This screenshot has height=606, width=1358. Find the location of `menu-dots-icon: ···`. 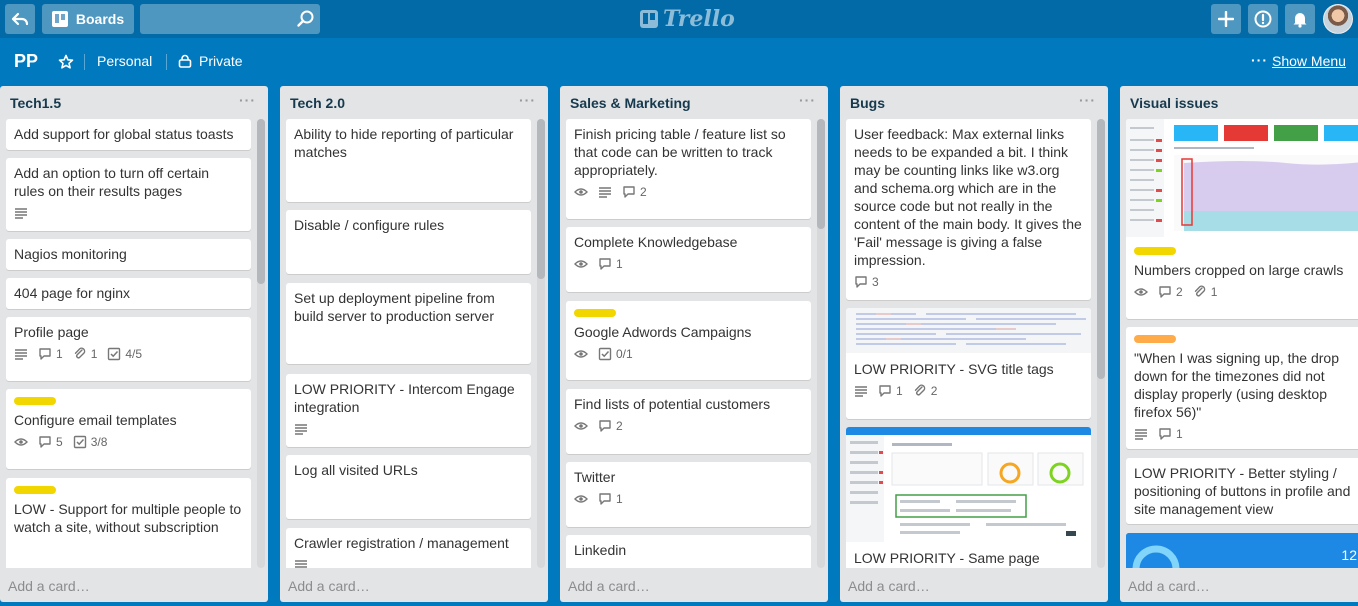

menu-dots-icon: ··· is located at coordinates (1259, 60).